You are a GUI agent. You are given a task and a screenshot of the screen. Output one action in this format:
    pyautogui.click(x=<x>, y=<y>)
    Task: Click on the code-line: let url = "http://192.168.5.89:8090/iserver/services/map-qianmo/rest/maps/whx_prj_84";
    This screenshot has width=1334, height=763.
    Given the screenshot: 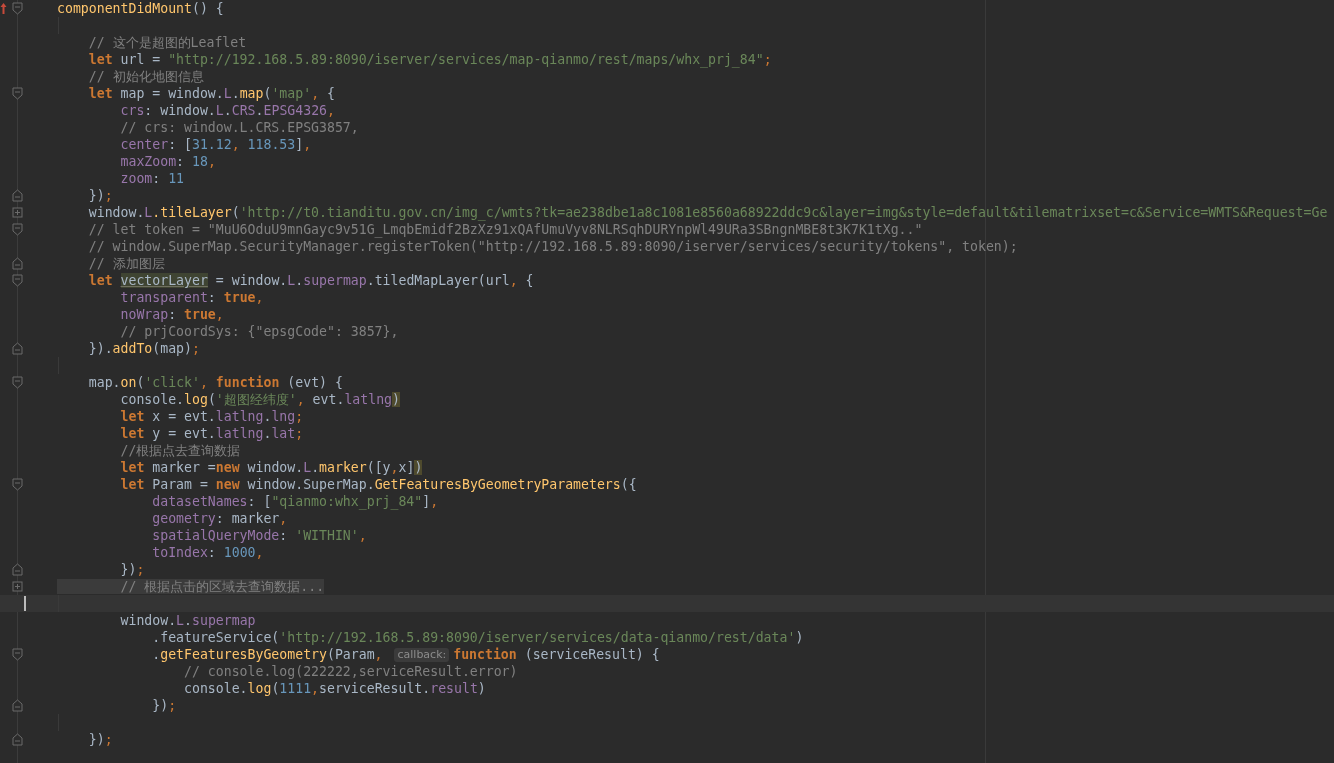 What is the action you would take?
    pyautogui.click(x=429, y=59)
    